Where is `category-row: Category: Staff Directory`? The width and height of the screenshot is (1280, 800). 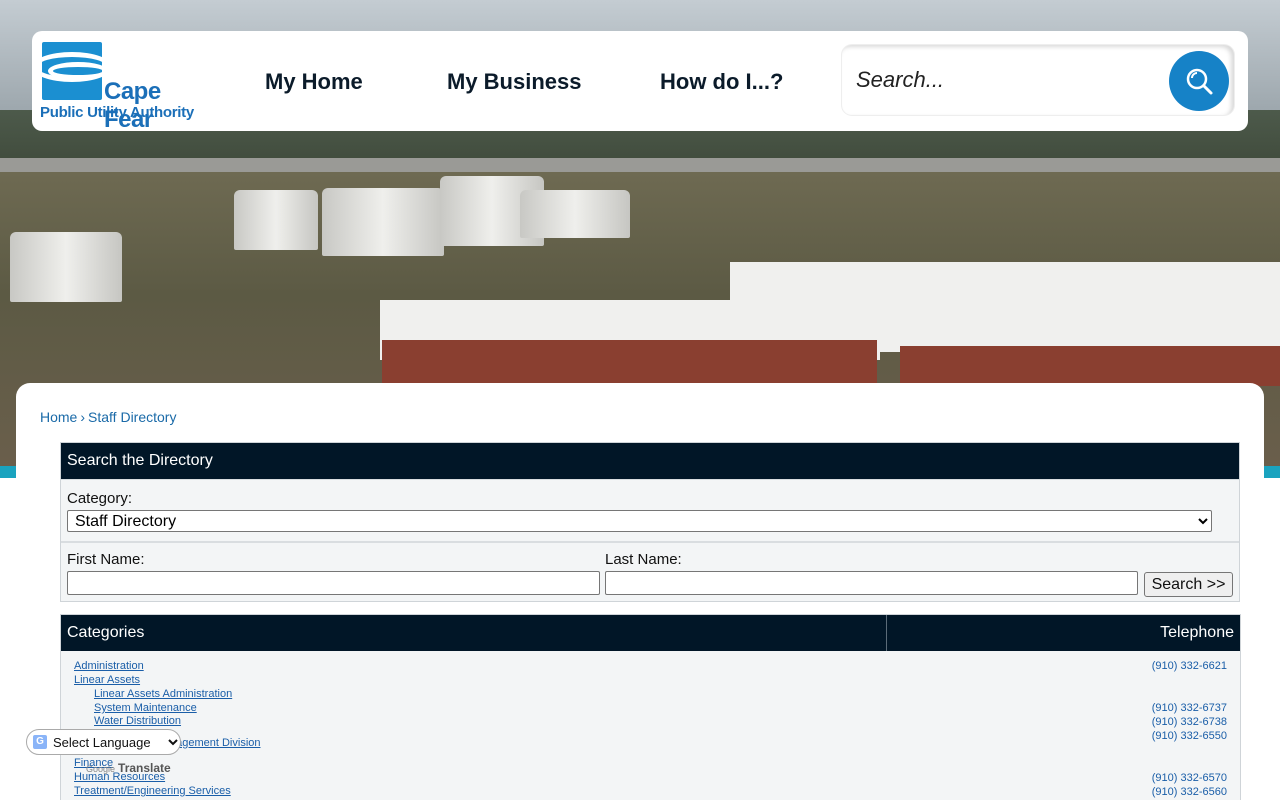 category-row: Category: Staff Directory is located at coordinates (650, 510).